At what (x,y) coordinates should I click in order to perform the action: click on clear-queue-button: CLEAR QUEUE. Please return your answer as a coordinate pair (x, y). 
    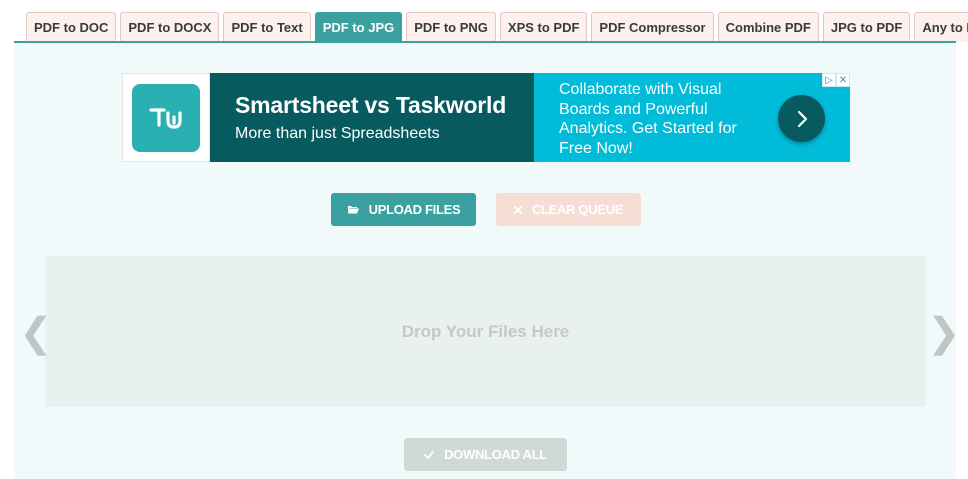
    Looking at the image, I should click on (568, 209).